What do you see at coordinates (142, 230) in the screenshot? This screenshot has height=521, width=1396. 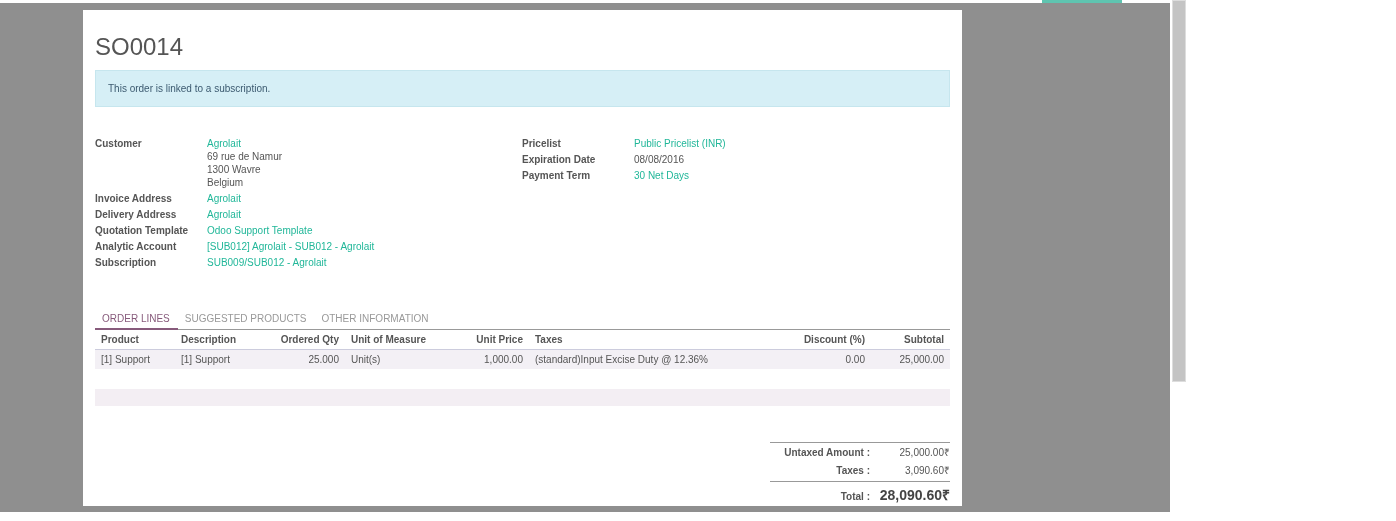 I see `field-label: Quotation Template` at bounding box center [142, 230].